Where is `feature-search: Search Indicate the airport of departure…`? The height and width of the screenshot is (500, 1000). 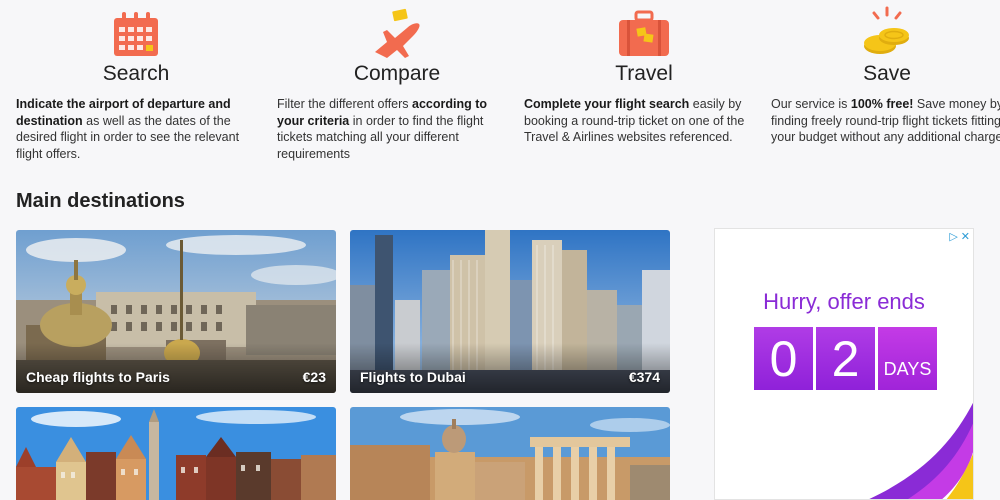
feature-search: Search Indicate the airport of departure… is located at coordinates (136, 81).